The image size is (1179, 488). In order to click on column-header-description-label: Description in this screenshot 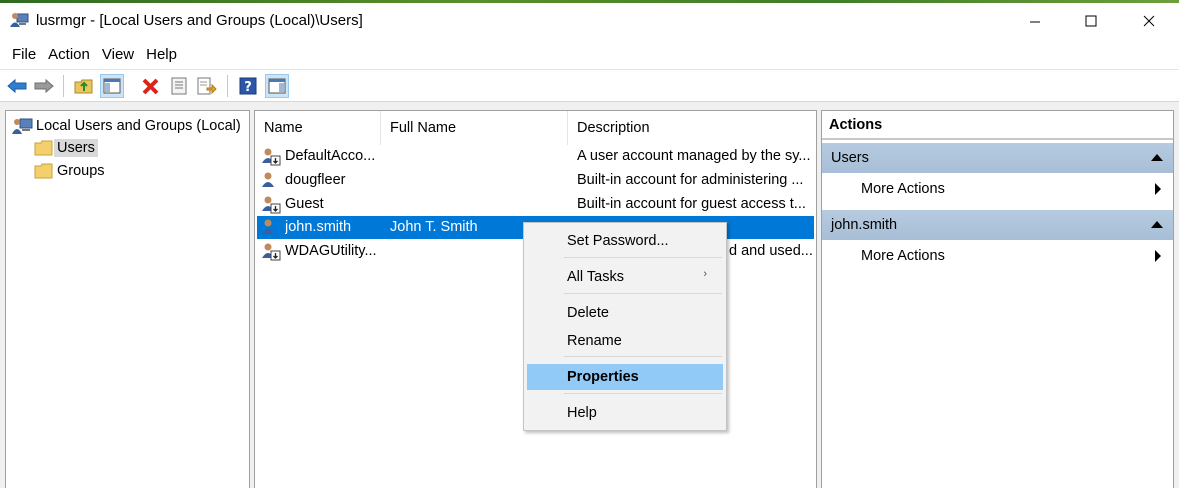, I will do `click(613, 128)`.